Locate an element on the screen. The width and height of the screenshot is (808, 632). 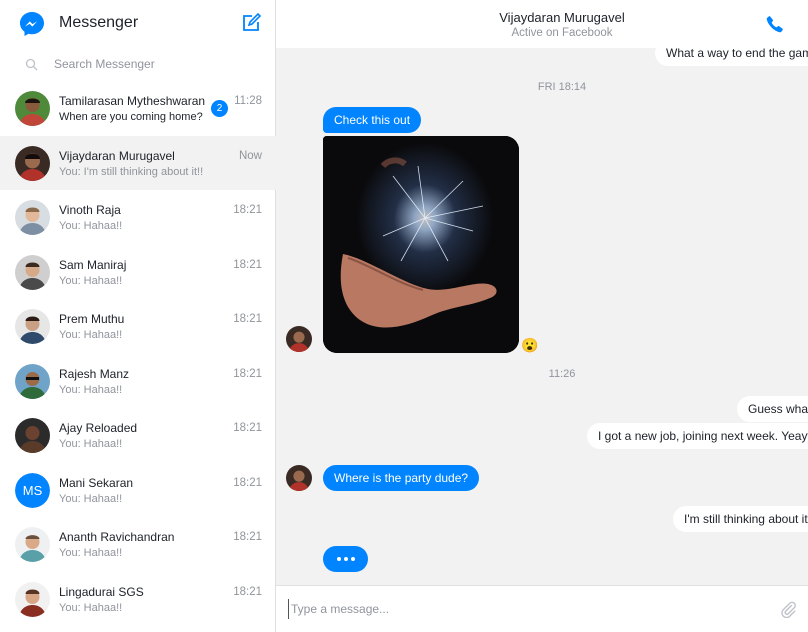
search-icon is located at coordinates (31, 64).